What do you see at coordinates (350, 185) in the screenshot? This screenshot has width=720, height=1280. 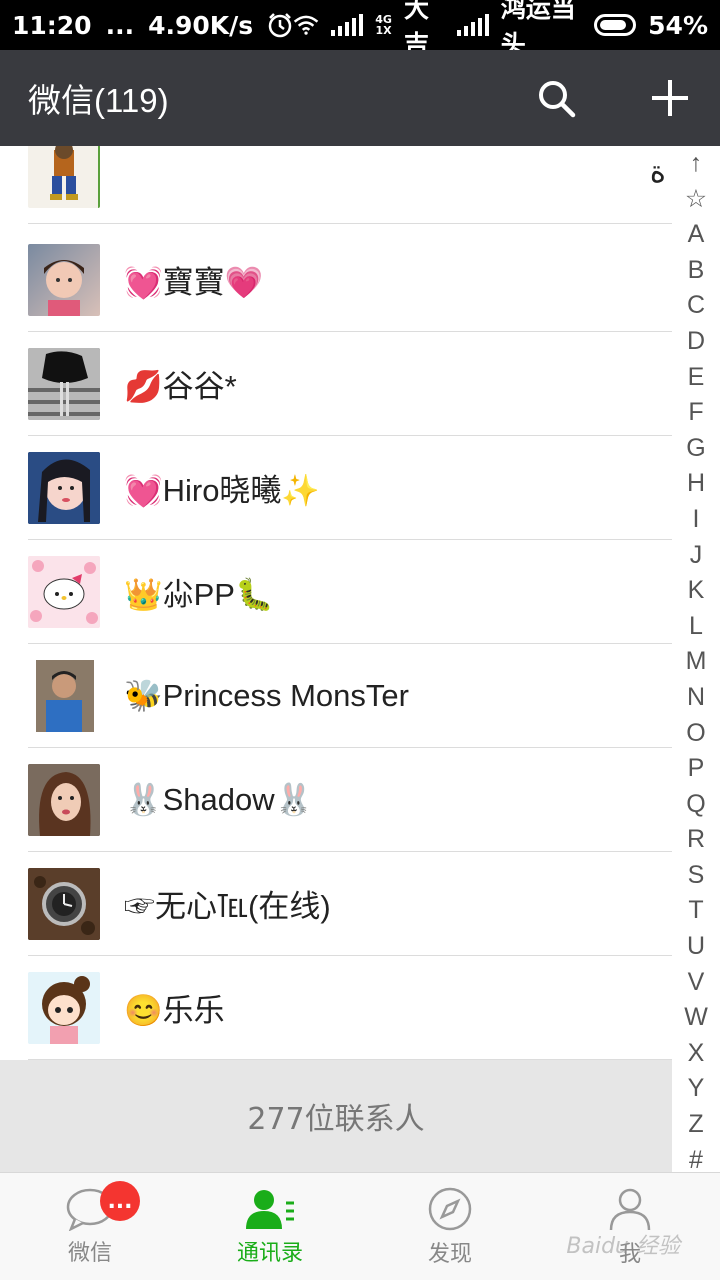 I see `contact-row: ة` at bounding box center [350, 185].